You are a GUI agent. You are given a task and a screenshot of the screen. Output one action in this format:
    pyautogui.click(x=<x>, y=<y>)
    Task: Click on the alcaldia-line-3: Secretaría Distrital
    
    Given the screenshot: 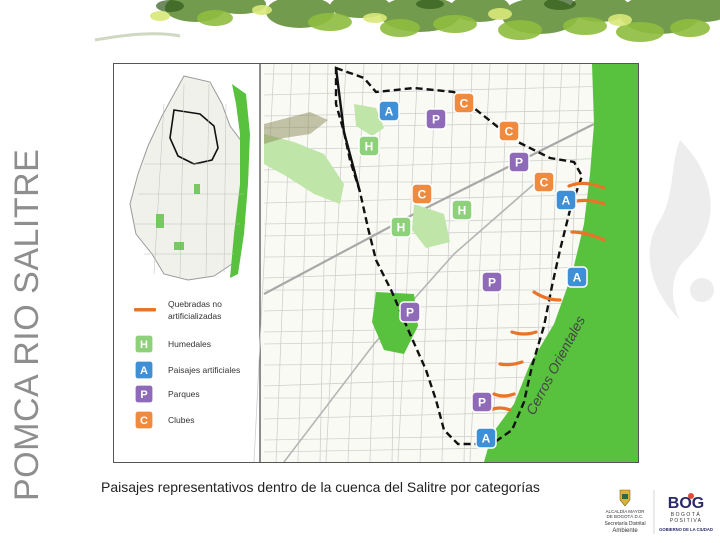 What is the action you would take?
    pyautogui.click(x=624, y=524)
    